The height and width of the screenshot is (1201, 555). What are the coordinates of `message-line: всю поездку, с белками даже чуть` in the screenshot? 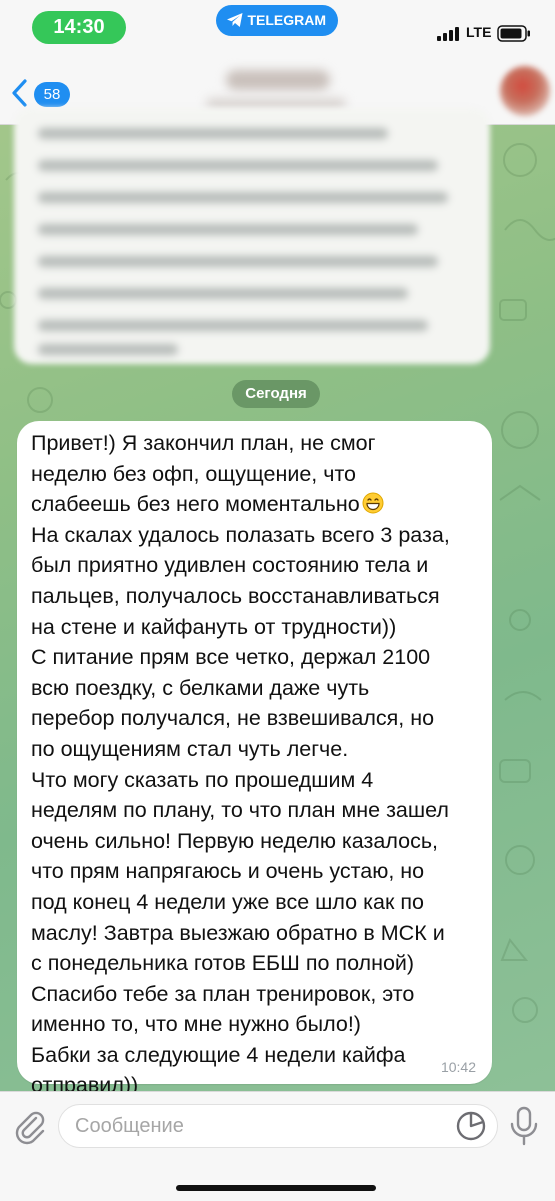 It's located at (200, 687).